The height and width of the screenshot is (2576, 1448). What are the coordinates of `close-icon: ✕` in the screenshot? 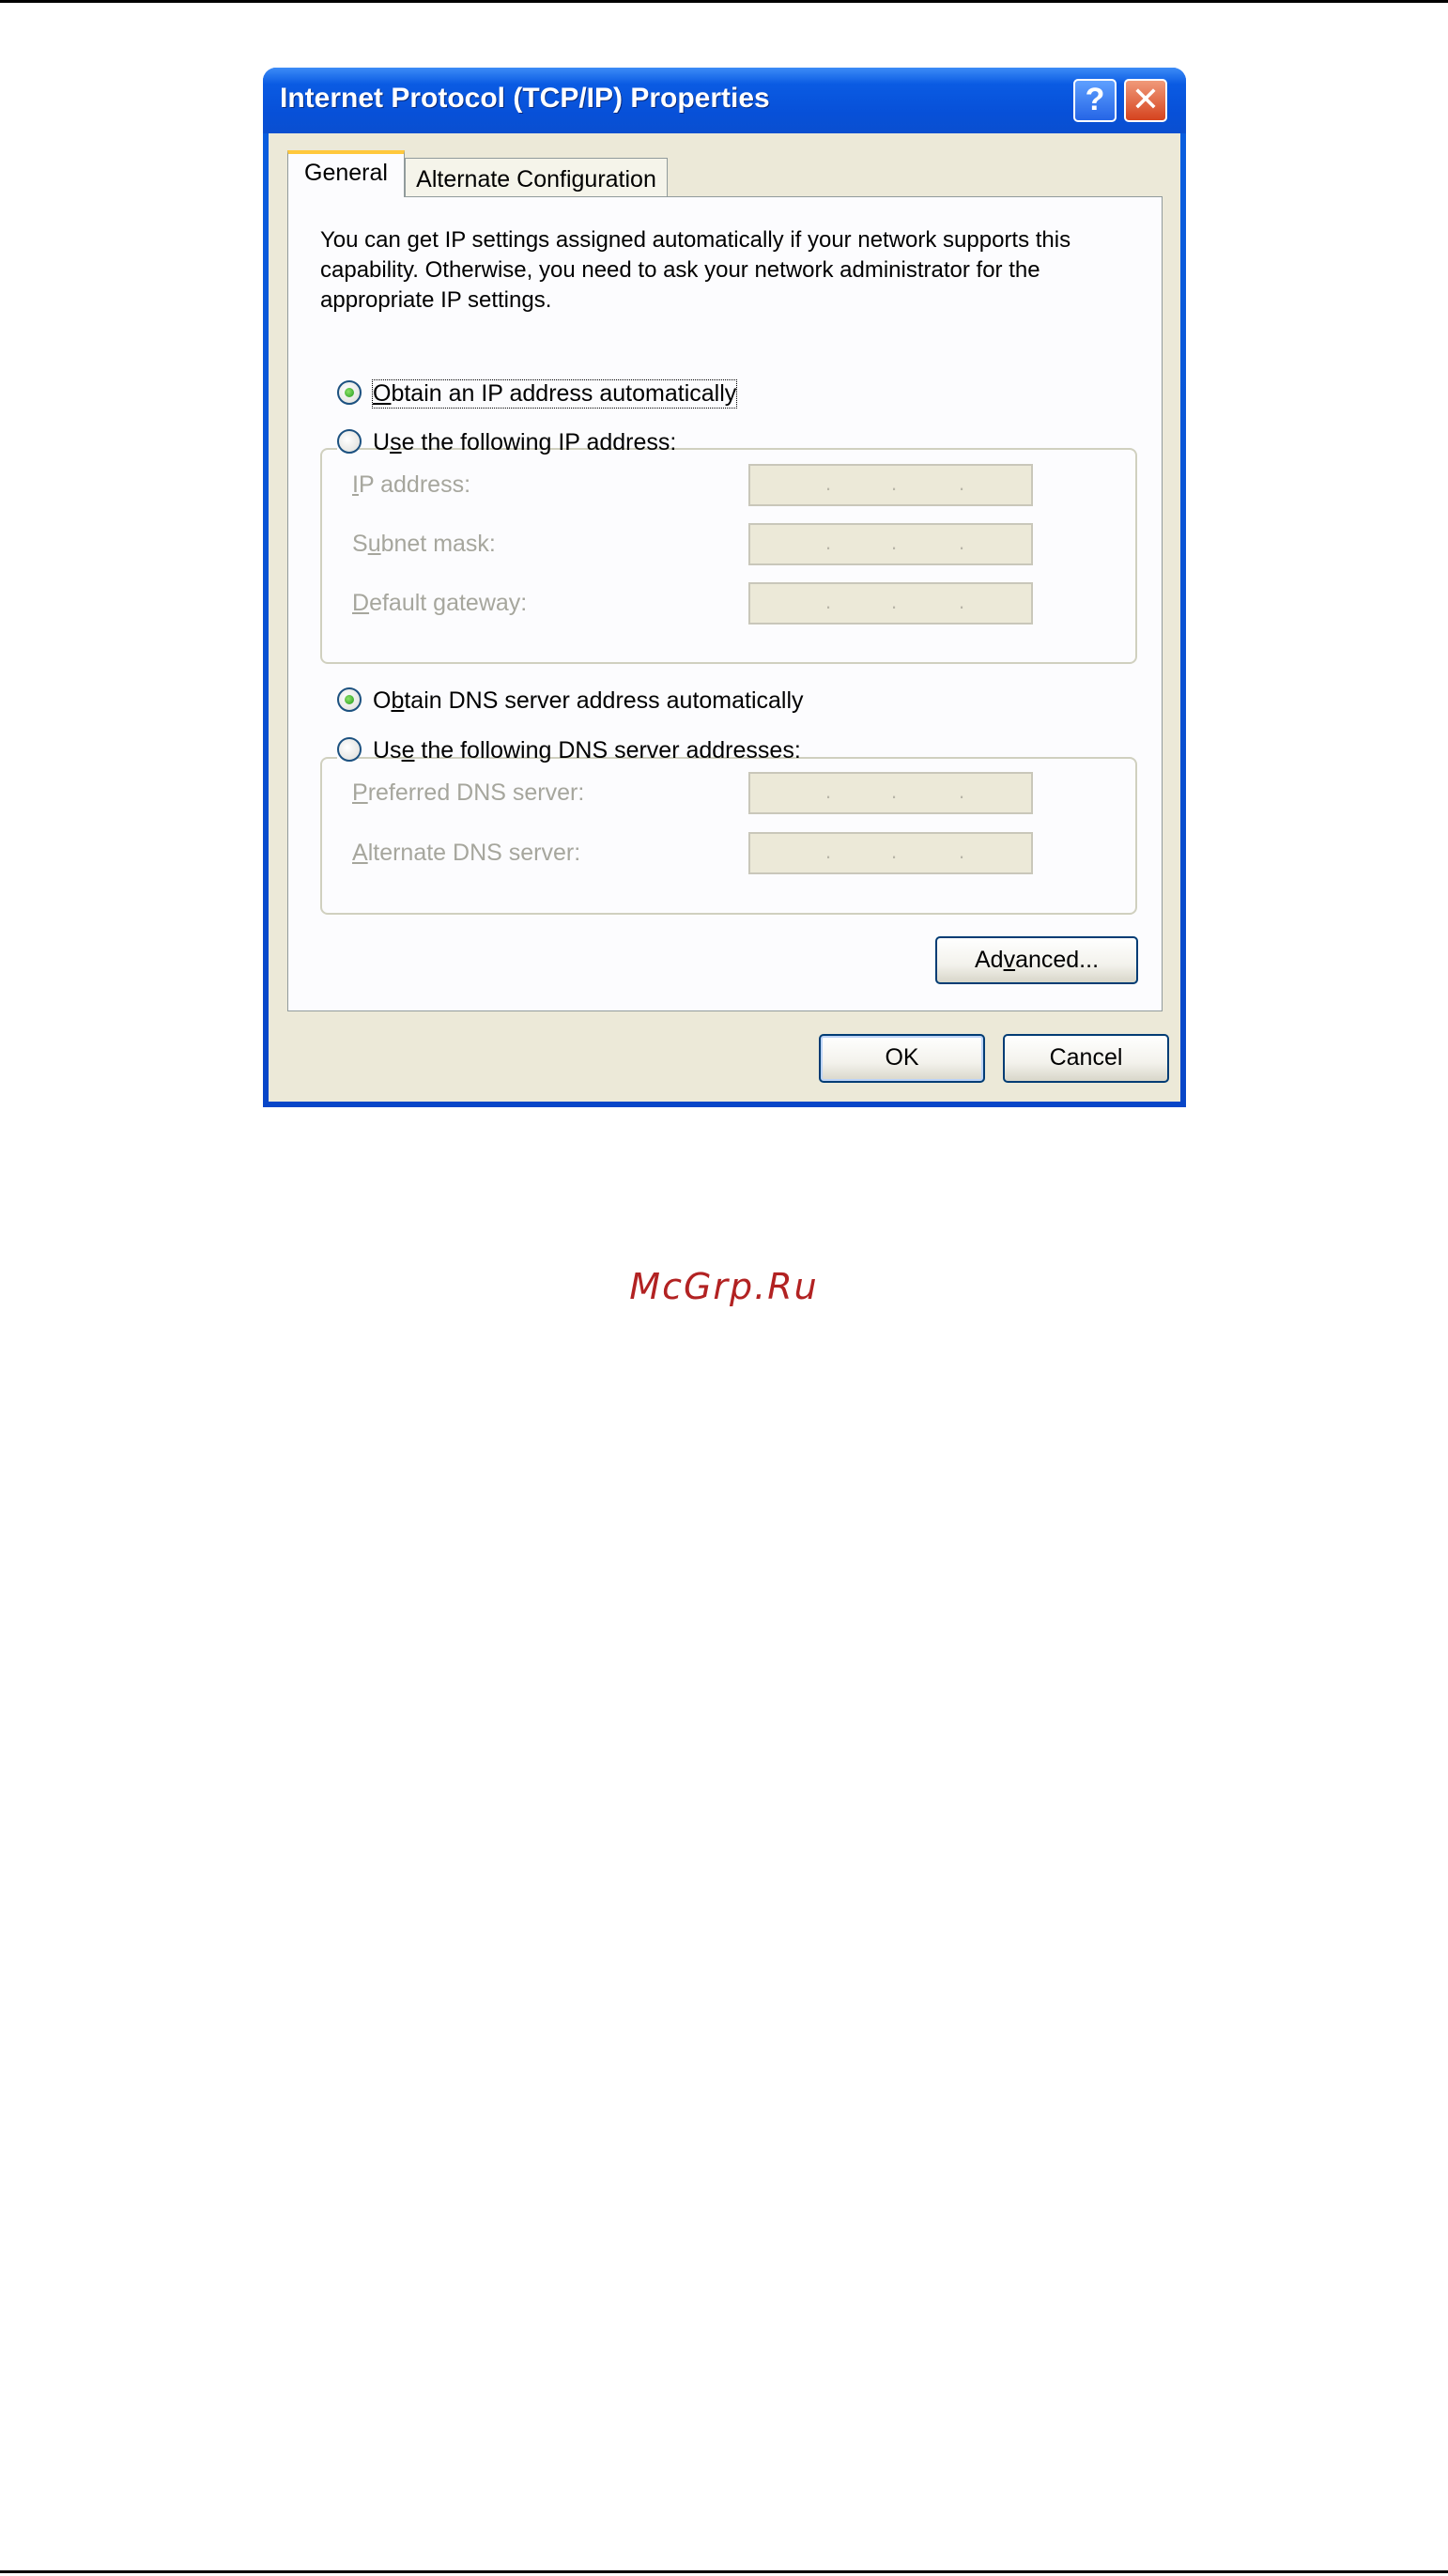 It's located at (1146, 99).